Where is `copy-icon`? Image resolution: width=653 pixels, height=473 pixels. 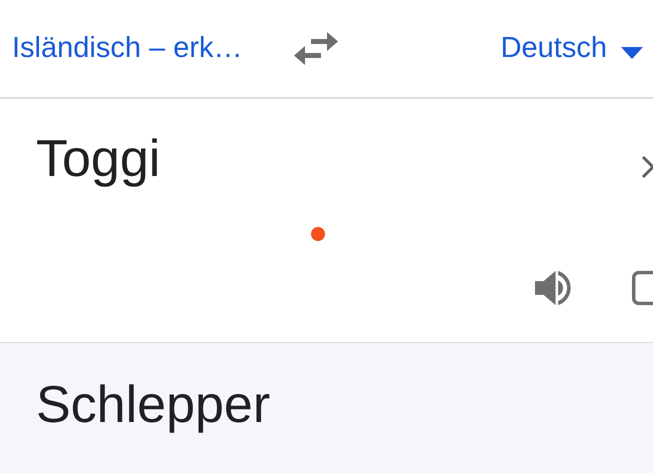
copy-icon is located at coordinates (642, 288).